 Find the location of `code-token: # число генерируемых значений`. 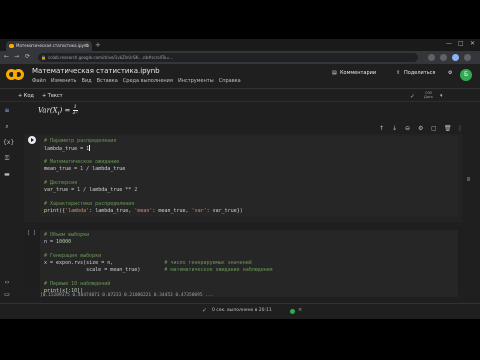

code-token: # число генерируемых значений is located at coordinates (208, 263).